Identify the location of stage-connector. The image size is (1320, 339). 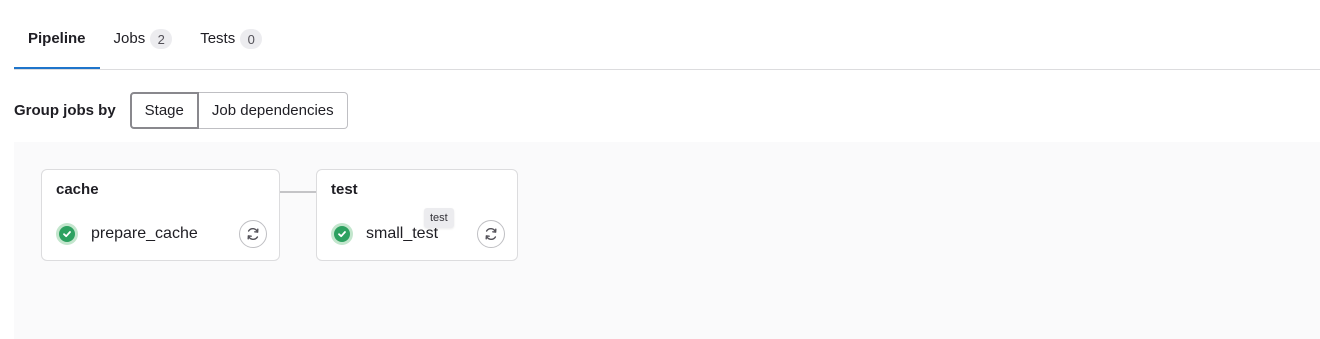
(298, 192).